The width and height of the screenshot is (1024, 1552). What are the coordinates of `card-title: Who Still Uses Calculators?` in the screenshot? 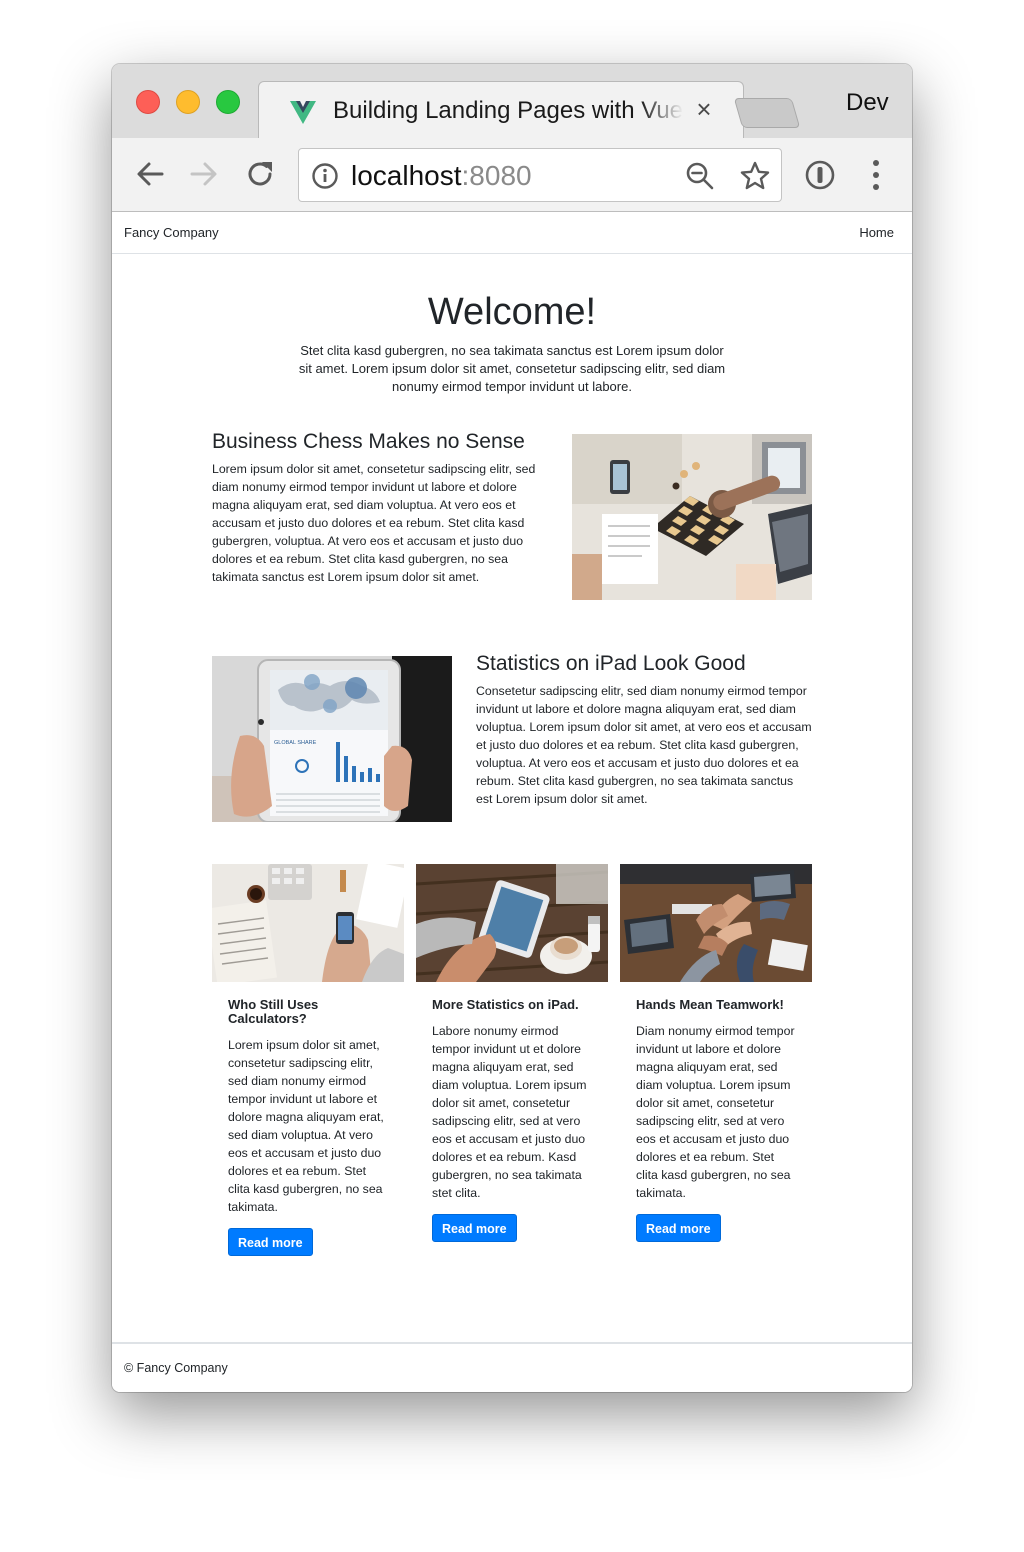 It's located at (273, 1011).